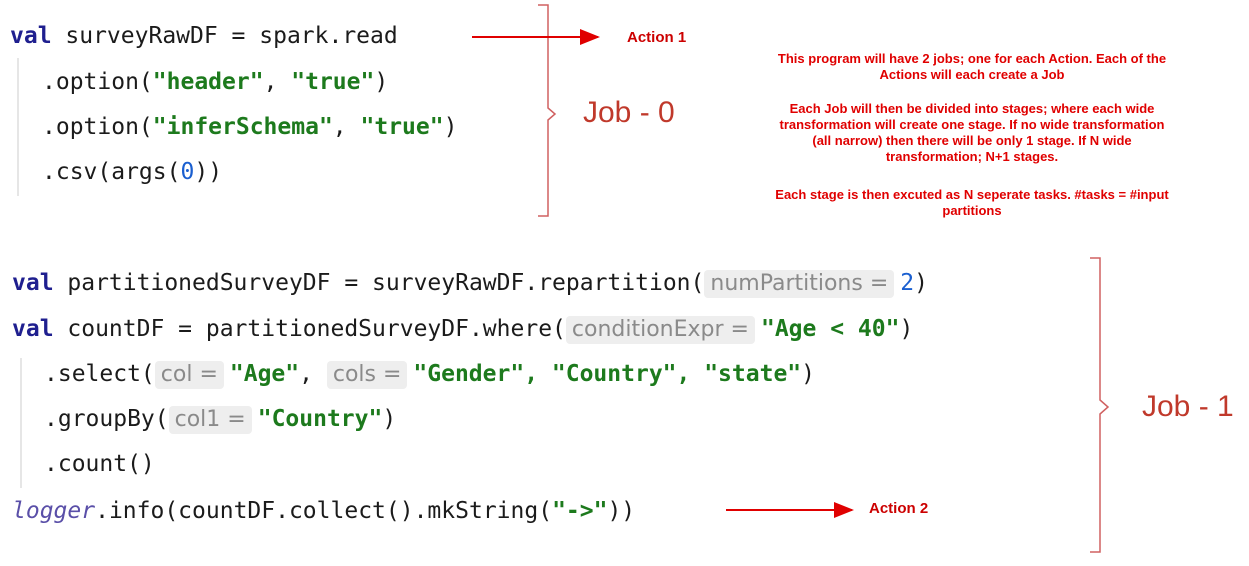  I want to click on job-0-label: Job - 0, so click(629, 112).